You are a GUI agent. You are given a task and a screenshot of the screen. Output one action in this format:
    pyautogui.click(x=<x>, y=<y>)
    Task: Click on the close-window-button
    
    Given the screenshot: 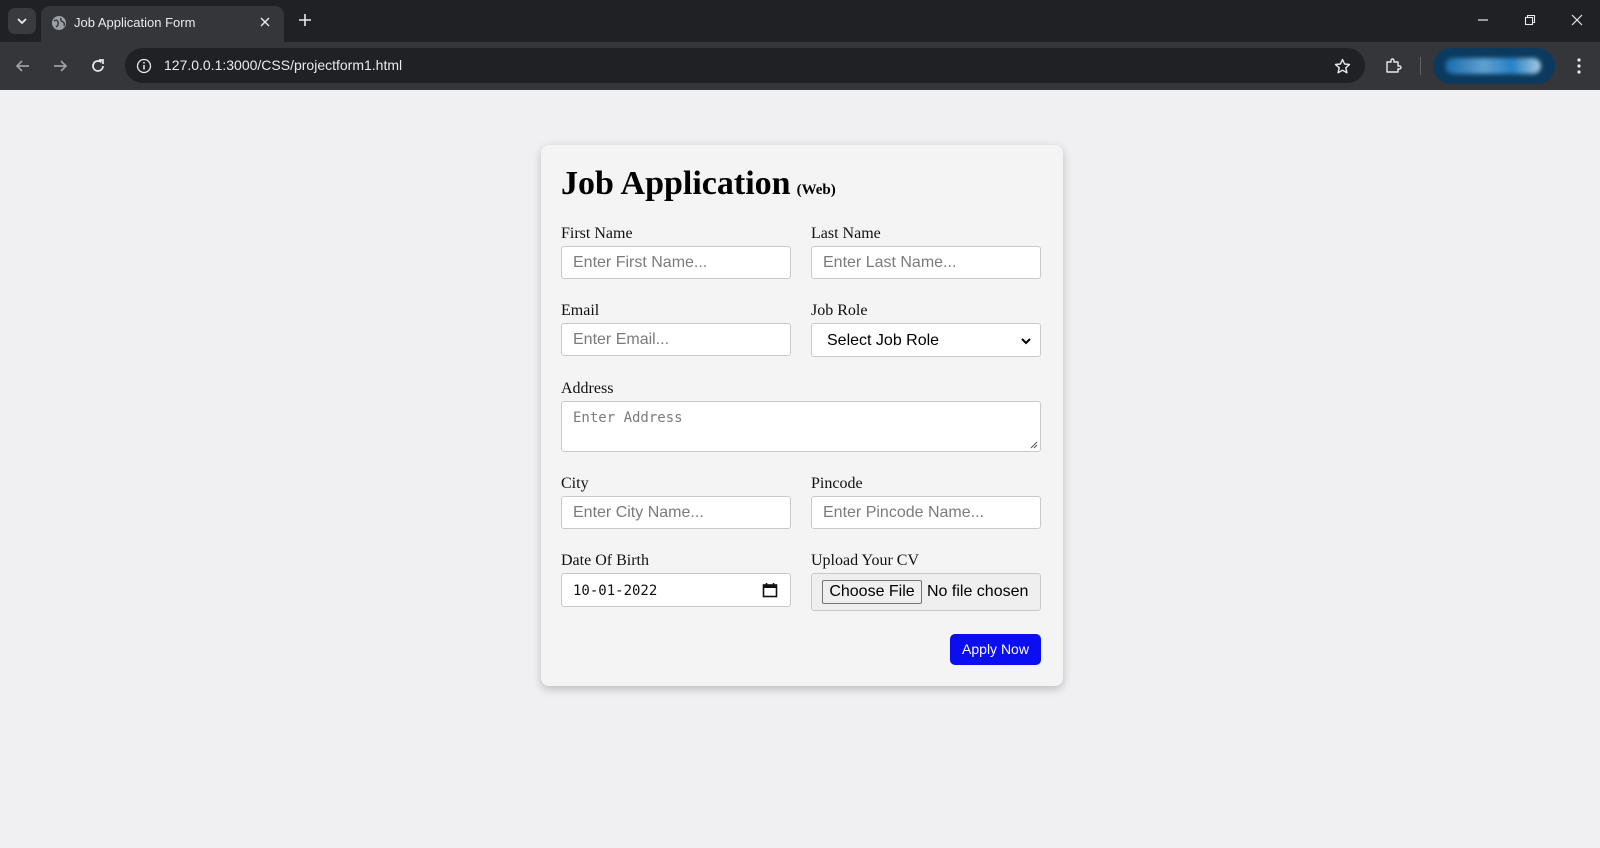 What is the action you would take?
    pyautogui.click(x=1577, y=20)
    